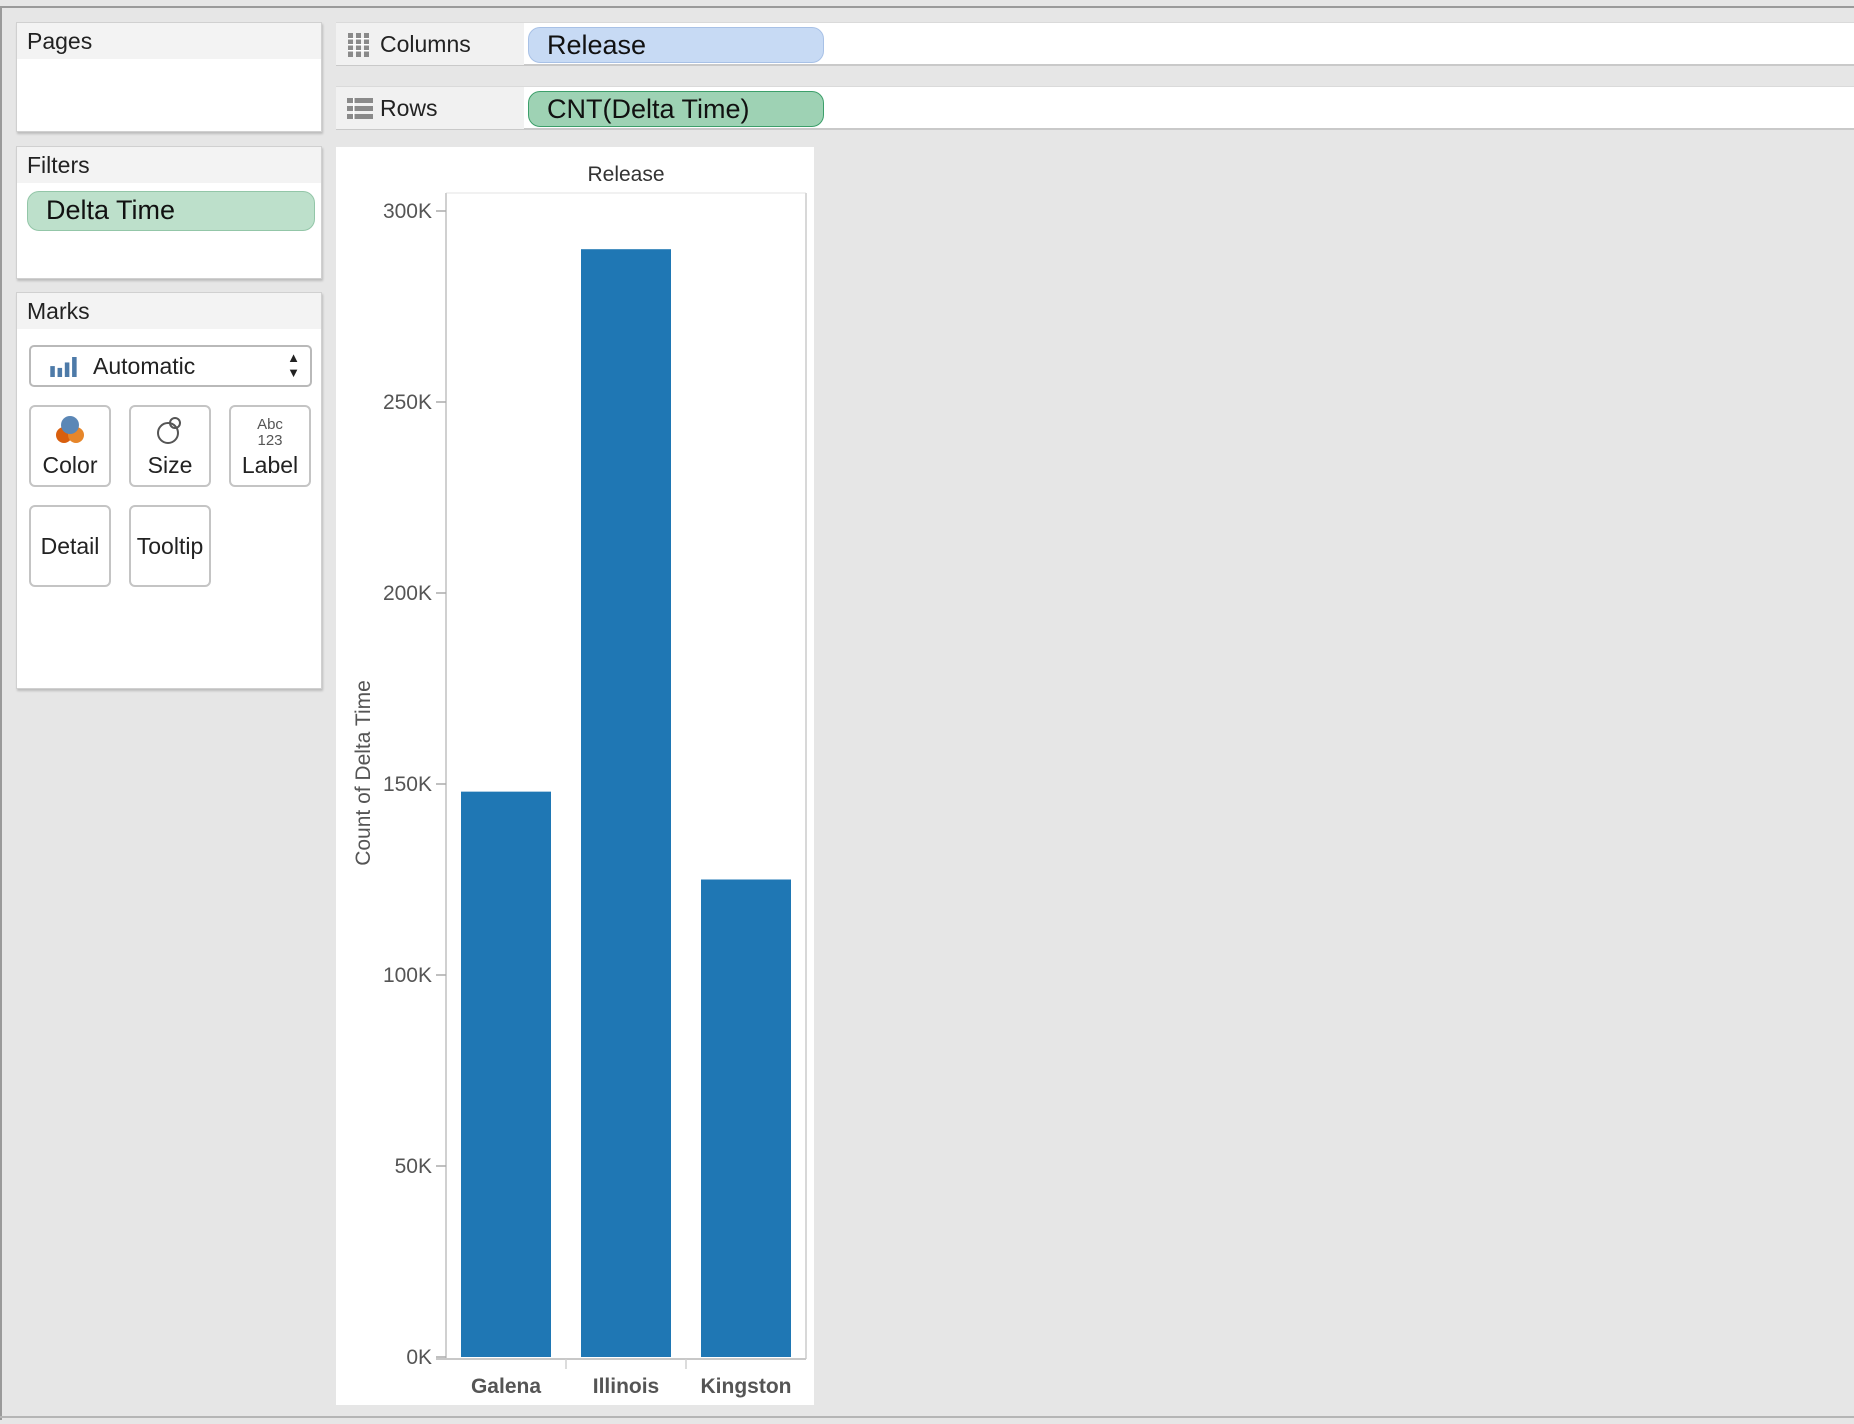  What do you see at coordinates (419, 1357) in the screenshot?
I see `y-tick-label: 0K` at bounding box center [419, 1357].